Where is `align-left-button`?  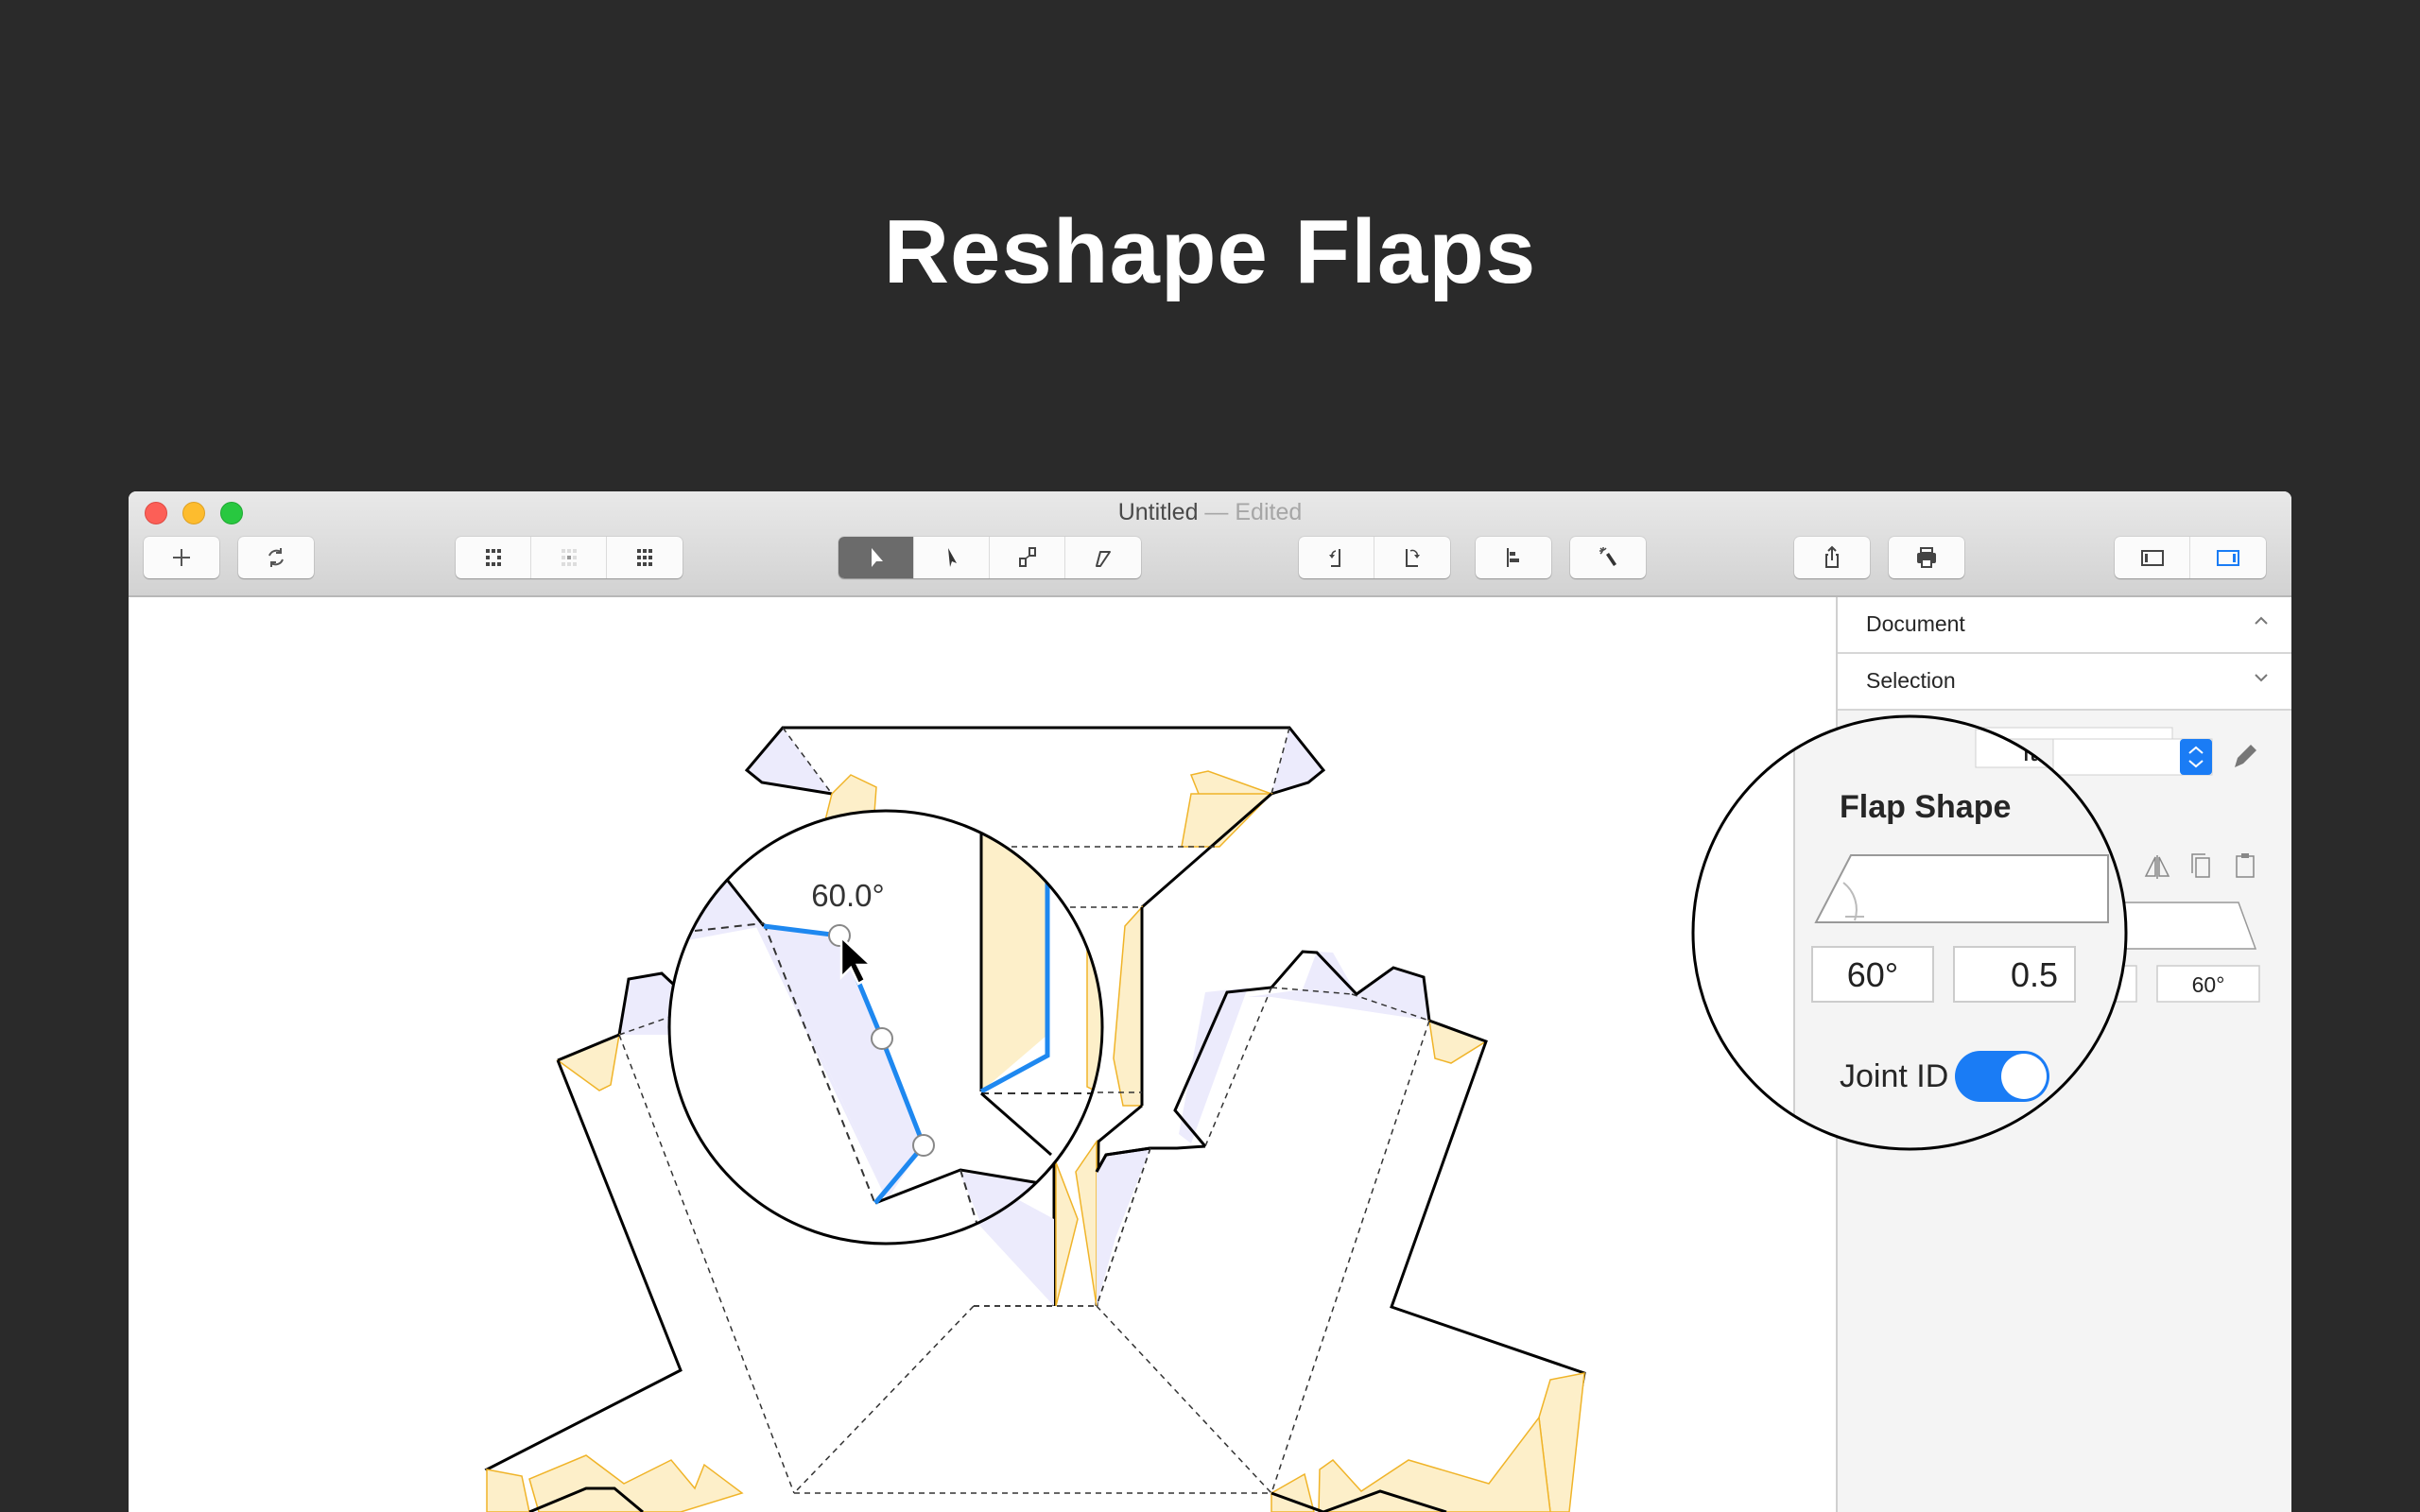 align-left-button is located at coordinates (1513, 557).